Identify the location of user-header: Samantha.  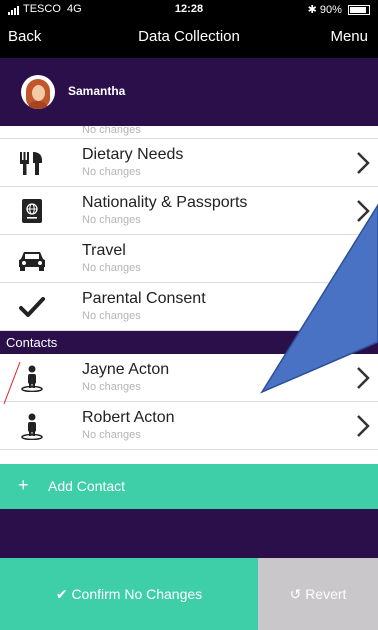
(189, 92).